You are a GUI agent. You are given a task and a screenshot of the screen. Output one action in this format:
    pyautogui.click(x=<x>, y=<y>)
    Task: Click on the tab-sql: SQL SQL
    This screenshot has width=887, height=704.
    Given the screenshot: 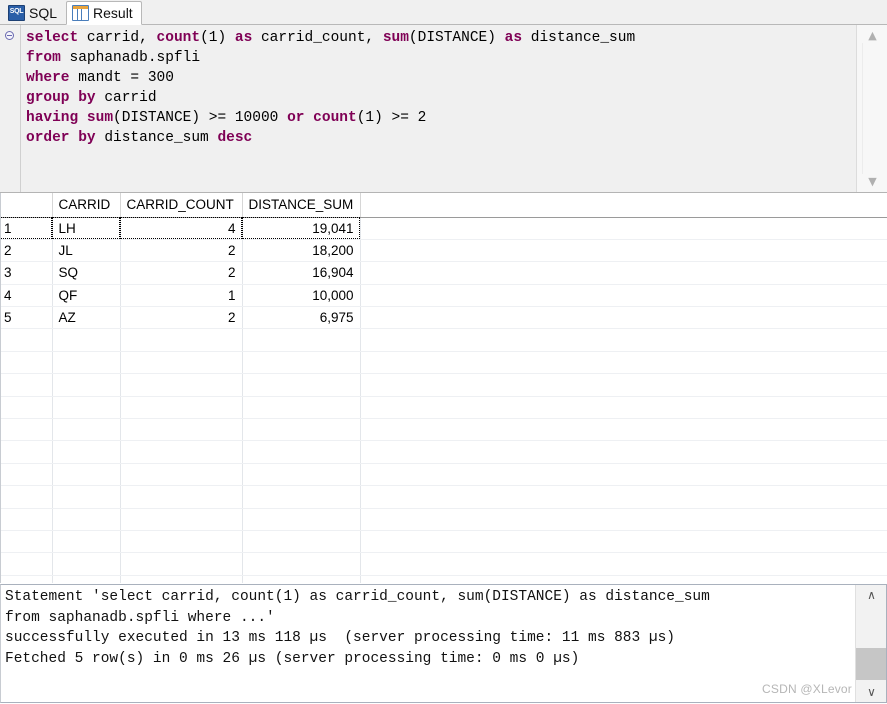 What is the action you would take?
    pyautogui.click(x=34, y=12)
    